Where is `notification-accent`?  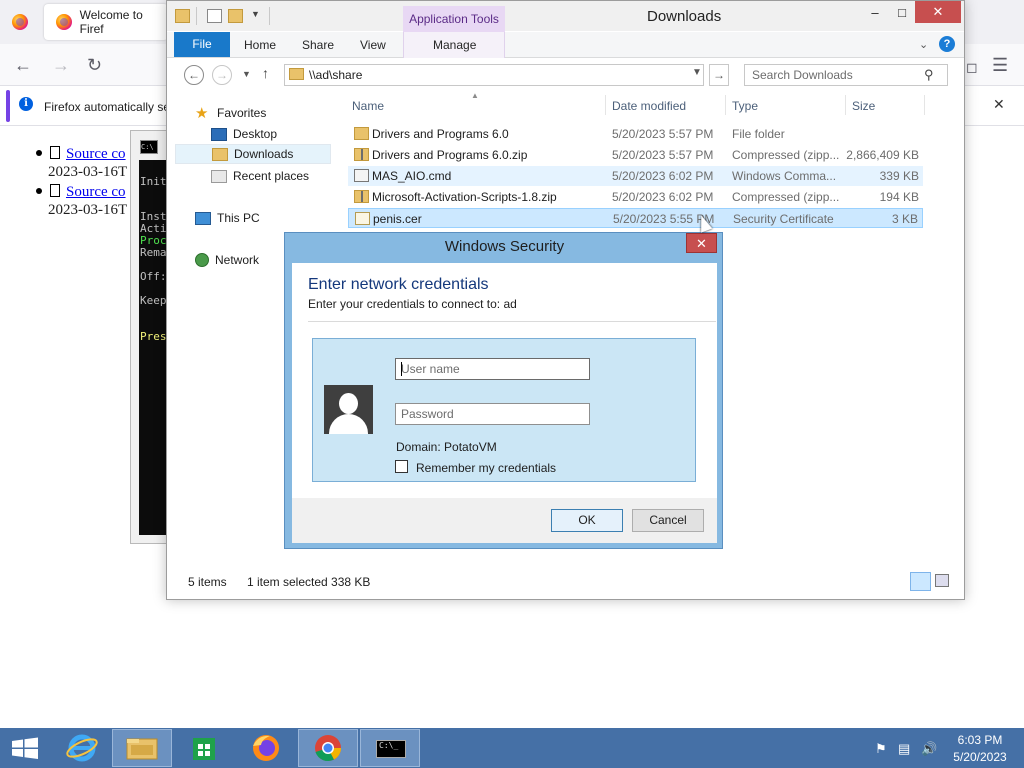 notification-accent is located at coordinates (8, 106).